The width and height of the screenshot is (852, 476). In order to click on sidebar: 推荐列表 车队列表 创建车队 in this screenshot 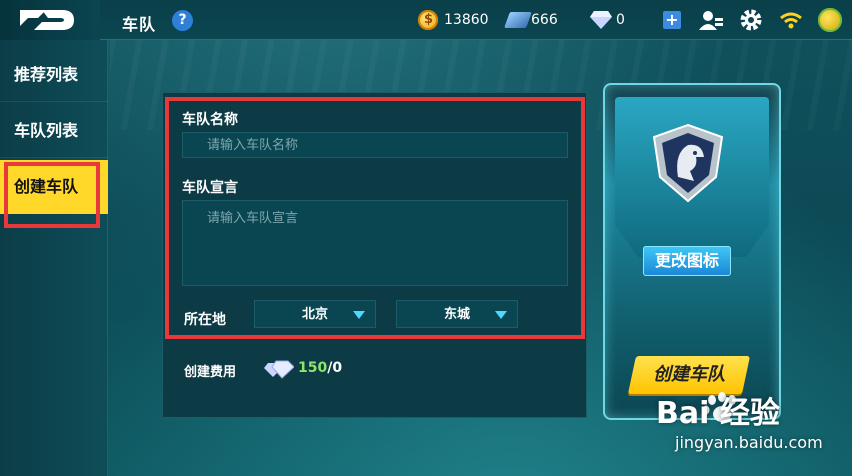, I will do `click(54, 258)`.